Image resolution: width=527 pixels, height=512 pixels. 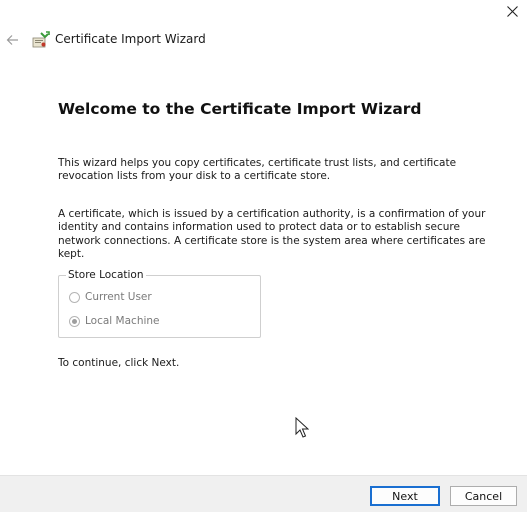 I want to click on close-button, so click(x=512, y=11).